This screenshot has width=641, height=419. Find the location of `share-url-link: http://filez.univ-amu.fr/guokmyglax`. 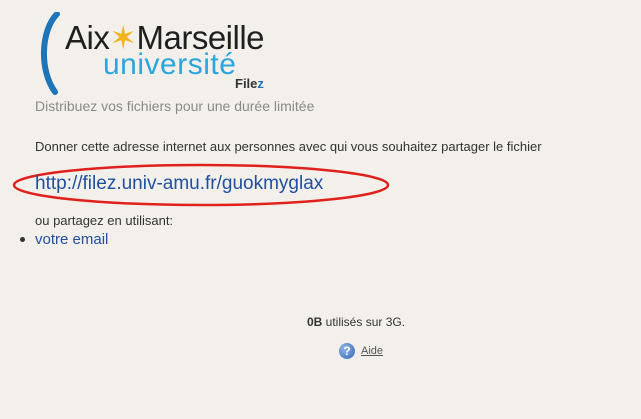

share-url-link: http://filez.univ-amu.fr/guokmyglax is located at coordinates (179, 184).